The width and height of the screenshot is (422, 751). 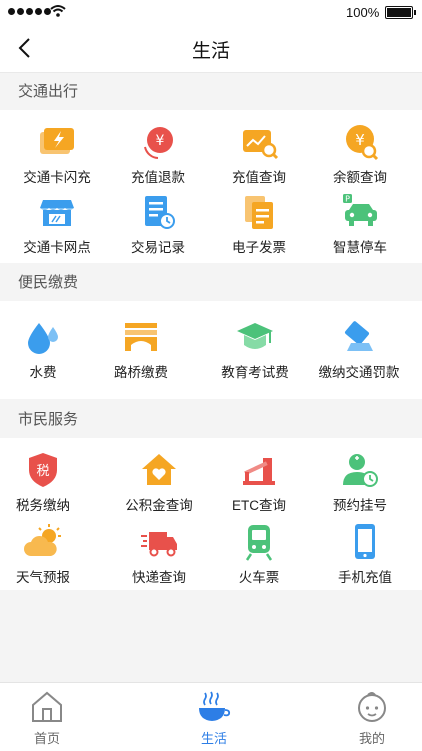 What do you see at coordinates (57, 213) in the screenshot?
I see `card-outlet-icon` at bounding box center [57, 213].